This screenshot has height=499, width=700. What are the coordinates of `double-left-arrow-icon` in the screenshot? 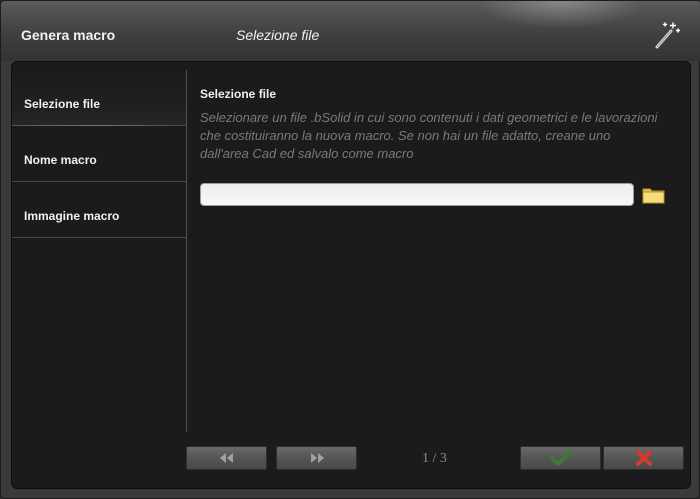 It's located at (226, 458).